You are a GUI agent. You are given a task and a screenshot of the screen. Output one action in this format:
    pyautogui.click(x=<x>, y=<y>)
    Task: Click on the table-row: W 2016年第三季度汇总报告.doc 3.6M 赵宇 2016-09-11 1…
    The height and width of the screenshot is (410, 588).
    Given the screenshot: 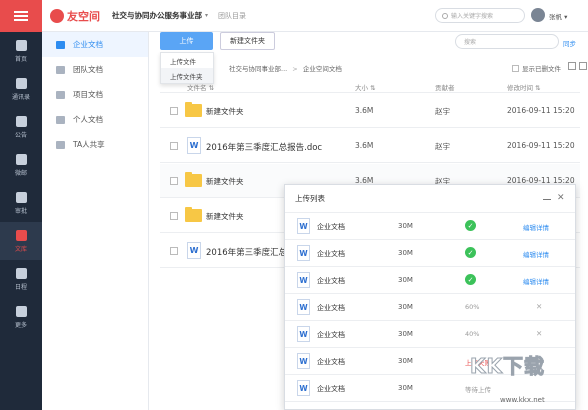 What is the action you would take?
    pyautogui.click(x=370, y=146)
    